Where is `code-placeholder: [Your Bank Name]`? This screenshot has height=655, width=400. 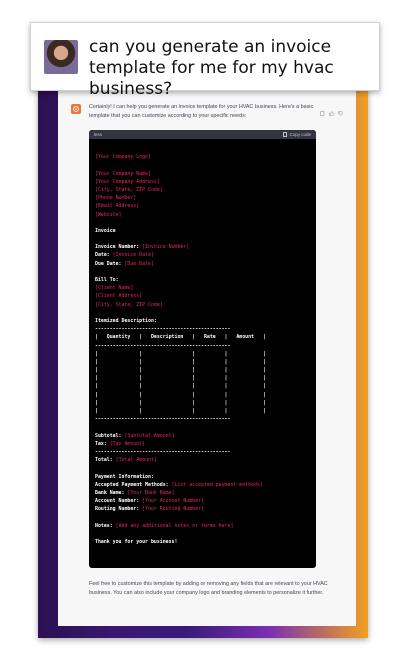
code-placeholder: [Your Bank Name] is located at coordinates (151, 492).